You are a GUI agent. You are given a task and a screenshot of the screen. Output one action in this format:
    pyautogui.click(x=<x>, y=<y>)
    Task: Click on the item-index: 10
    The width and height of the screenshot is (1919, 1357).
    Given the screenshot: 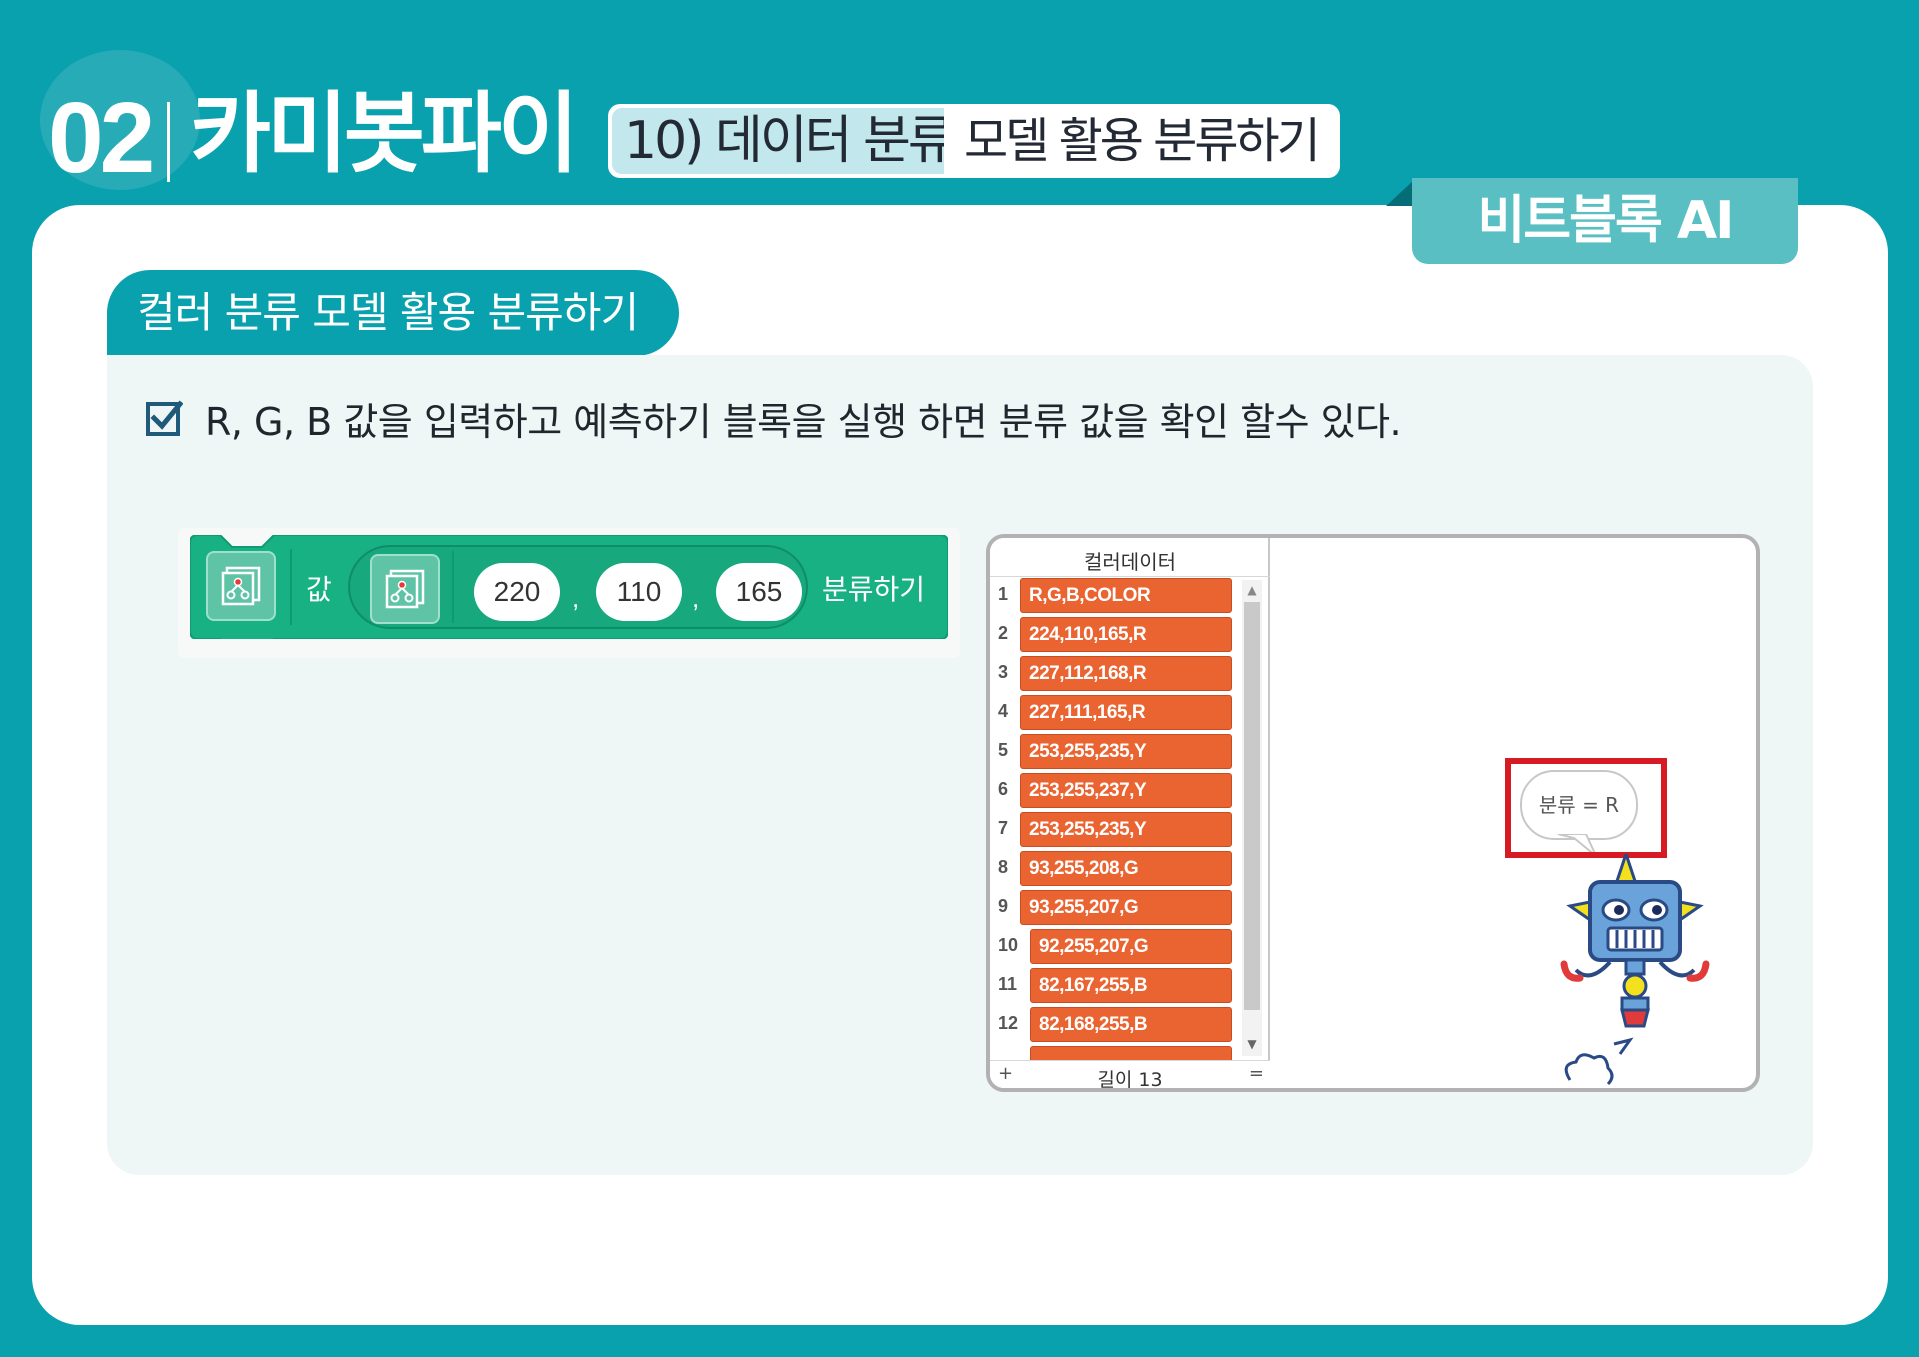 What is the action you would take?
    pyautogui.click(x=1008, y=945)
    